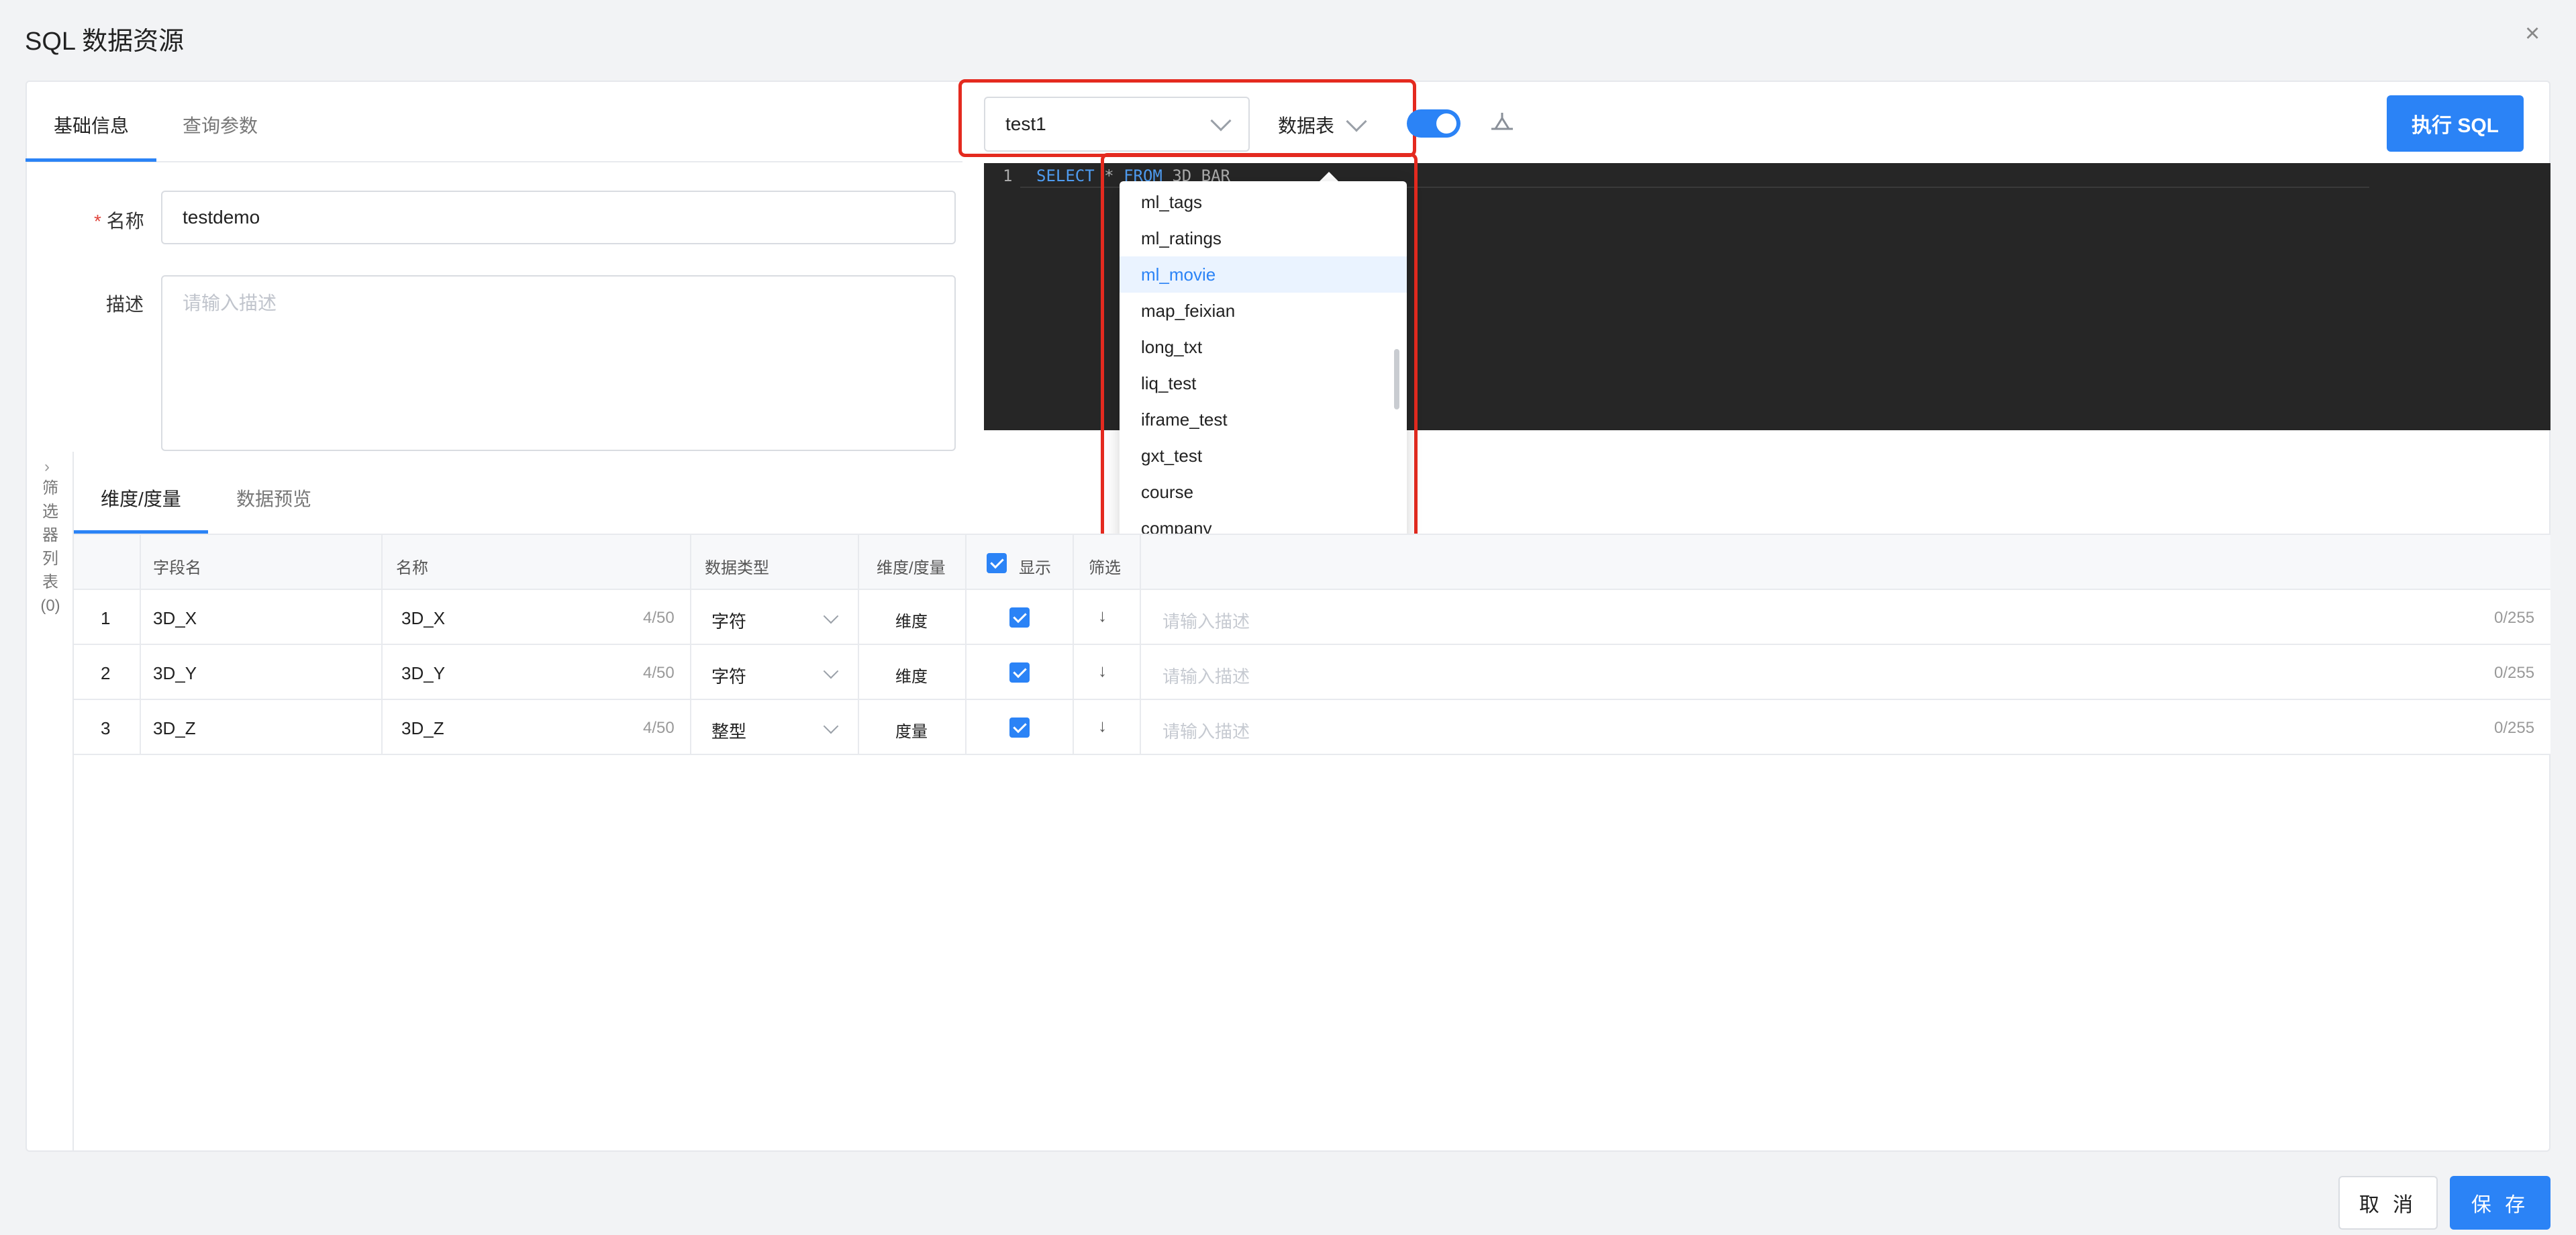 This screenshot has height=1235, width=2576. I want to click on table-header, so click(1312, 563).